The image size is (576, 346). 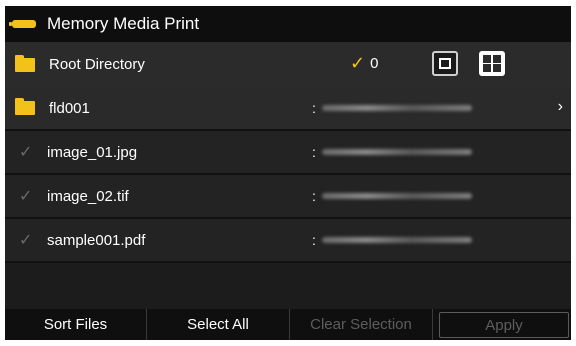 I want to click on select-all-button: Select All, so click(x=218, y=324).